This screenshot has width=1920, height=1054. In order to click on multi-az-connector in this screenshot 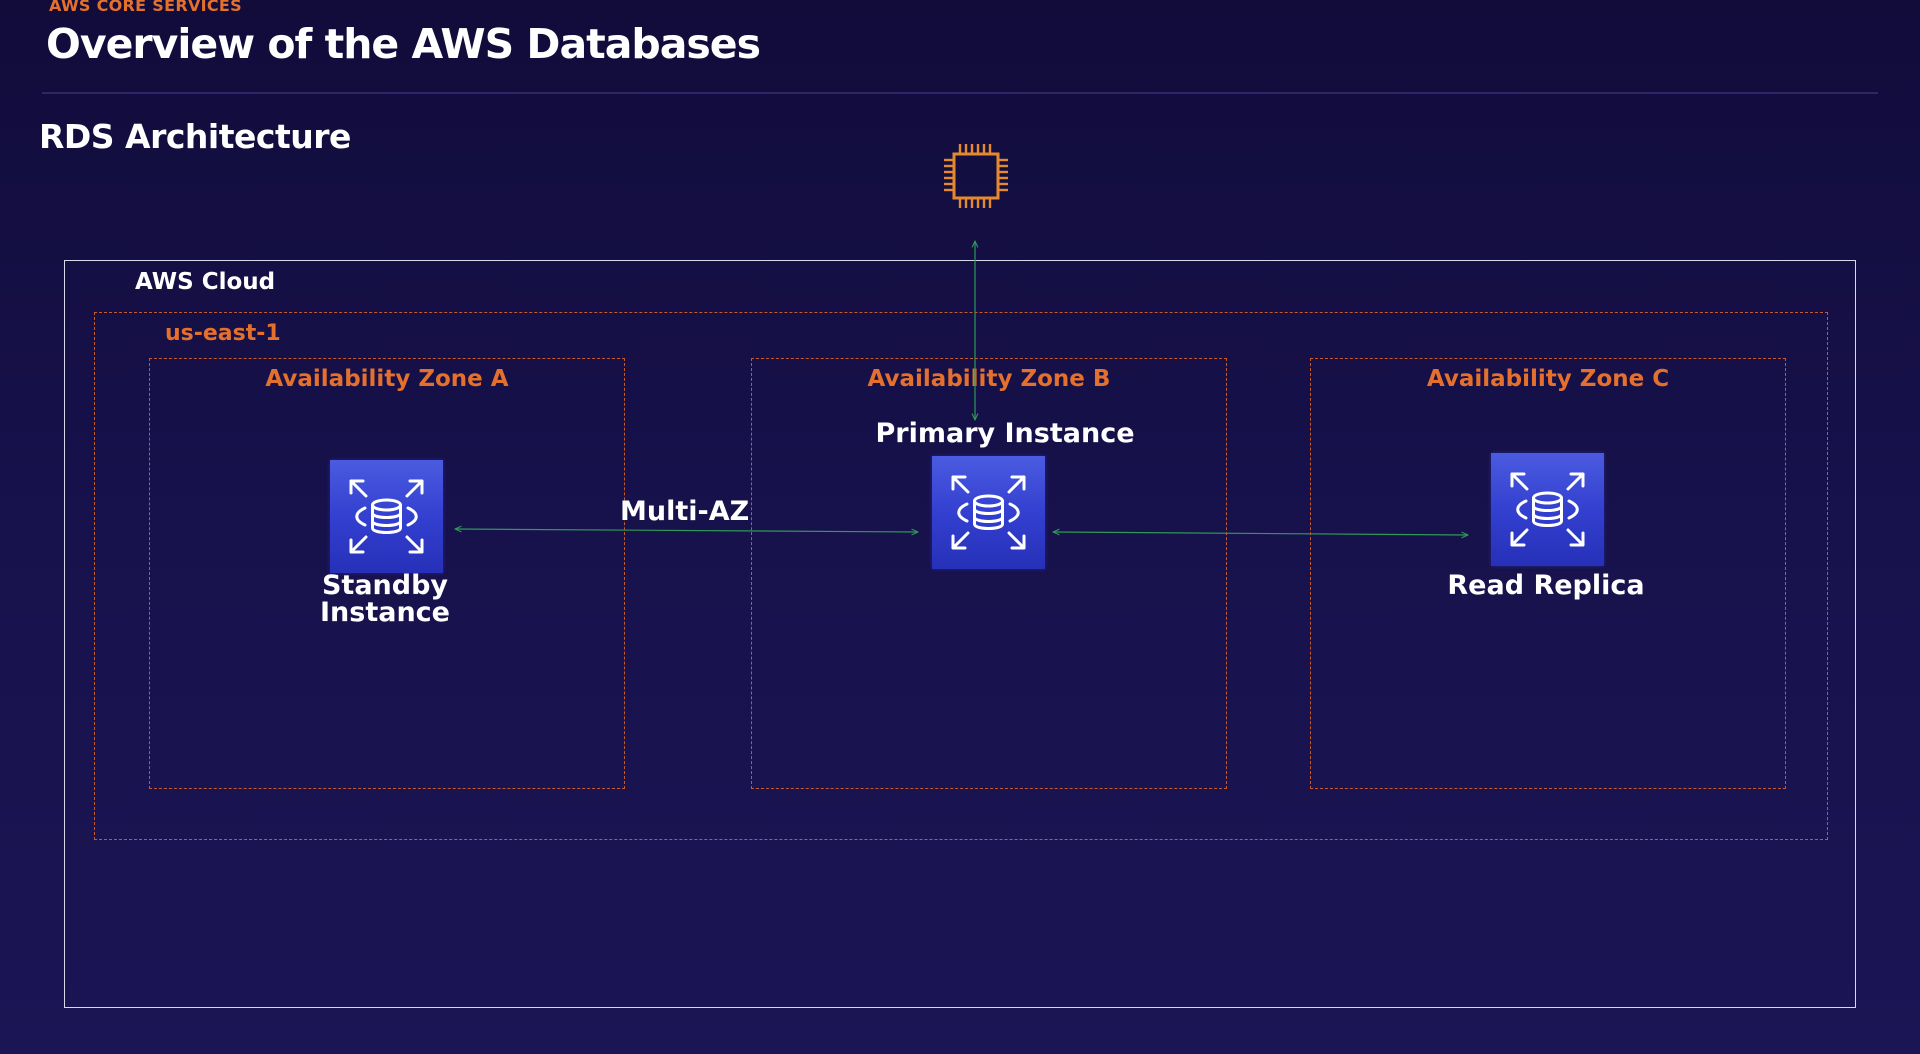, I will do `click(686, 530)`.